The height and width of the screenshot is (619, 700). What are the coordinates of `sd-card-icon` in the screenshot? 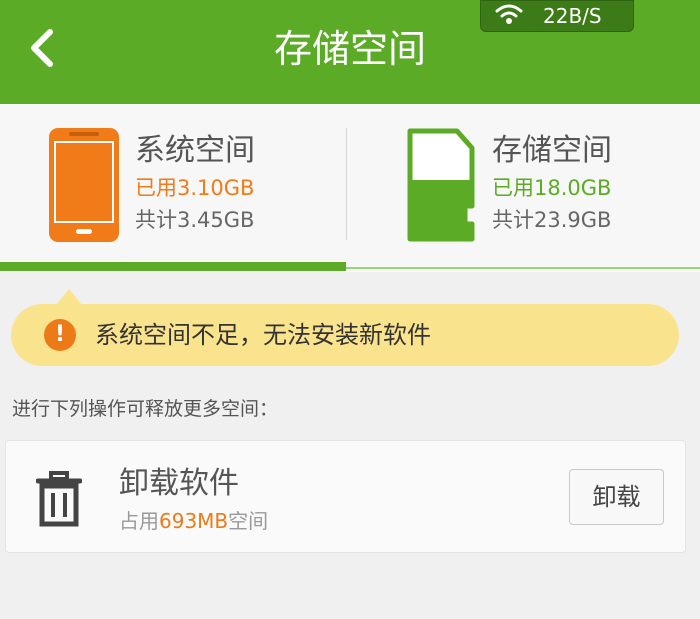 It's located at (441, 185).